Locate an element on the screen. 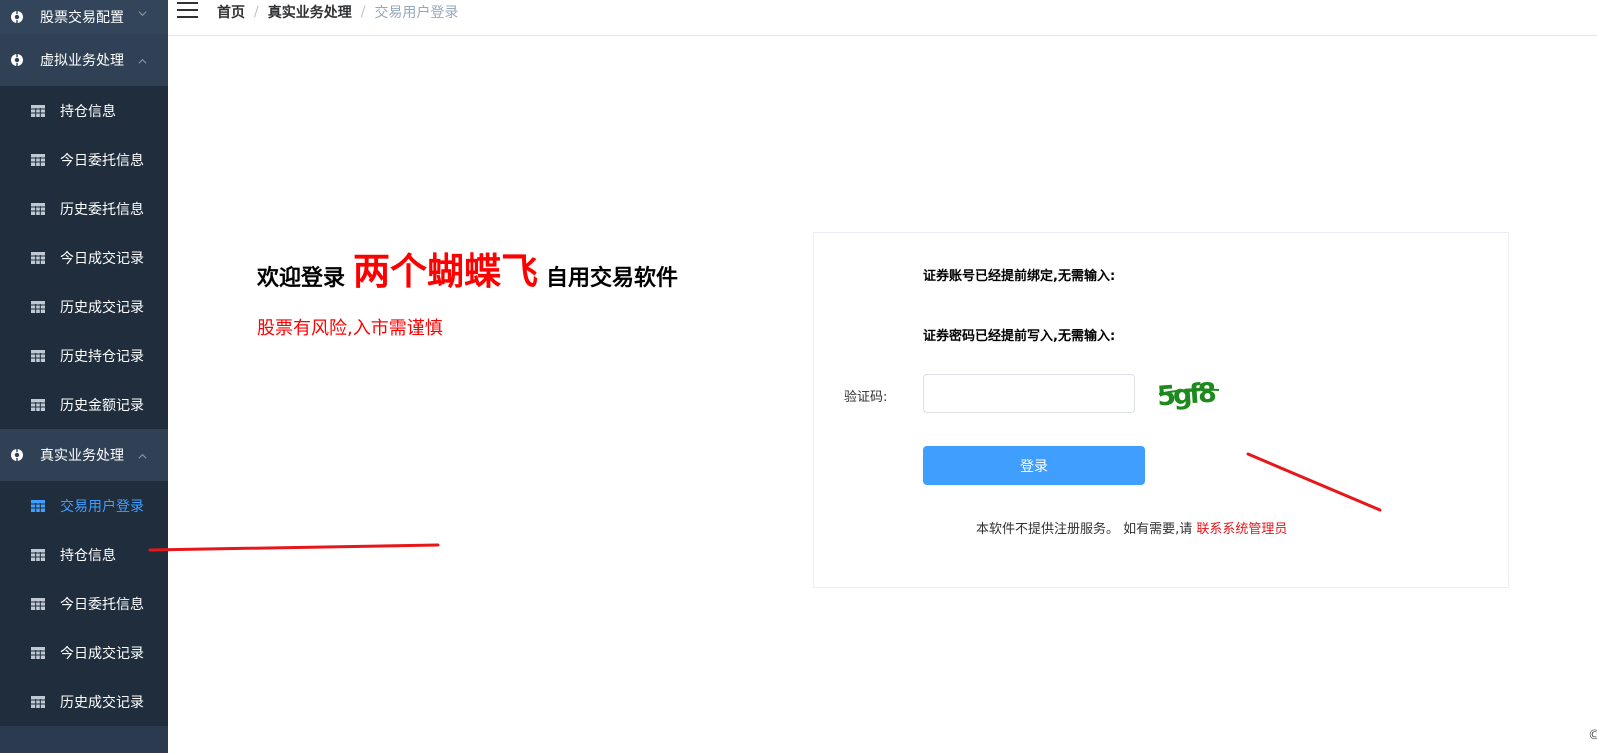 The height and width of the screenshot is (753, 1597). menu-group-label: 虚拟业务处理 is located at coordinates (82, 61).